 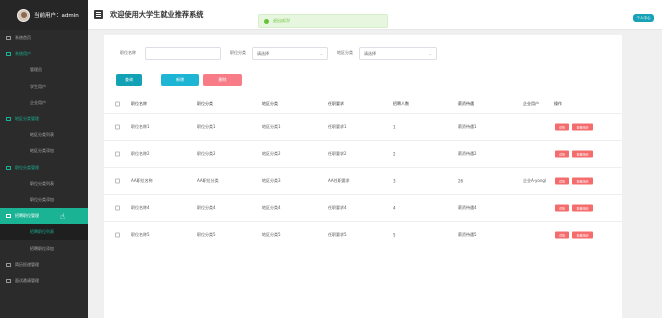 What do you see at coordinates (531, 103) in the screenshot?
I see `column-header: 企业用户` at bounding box center [531, 103].